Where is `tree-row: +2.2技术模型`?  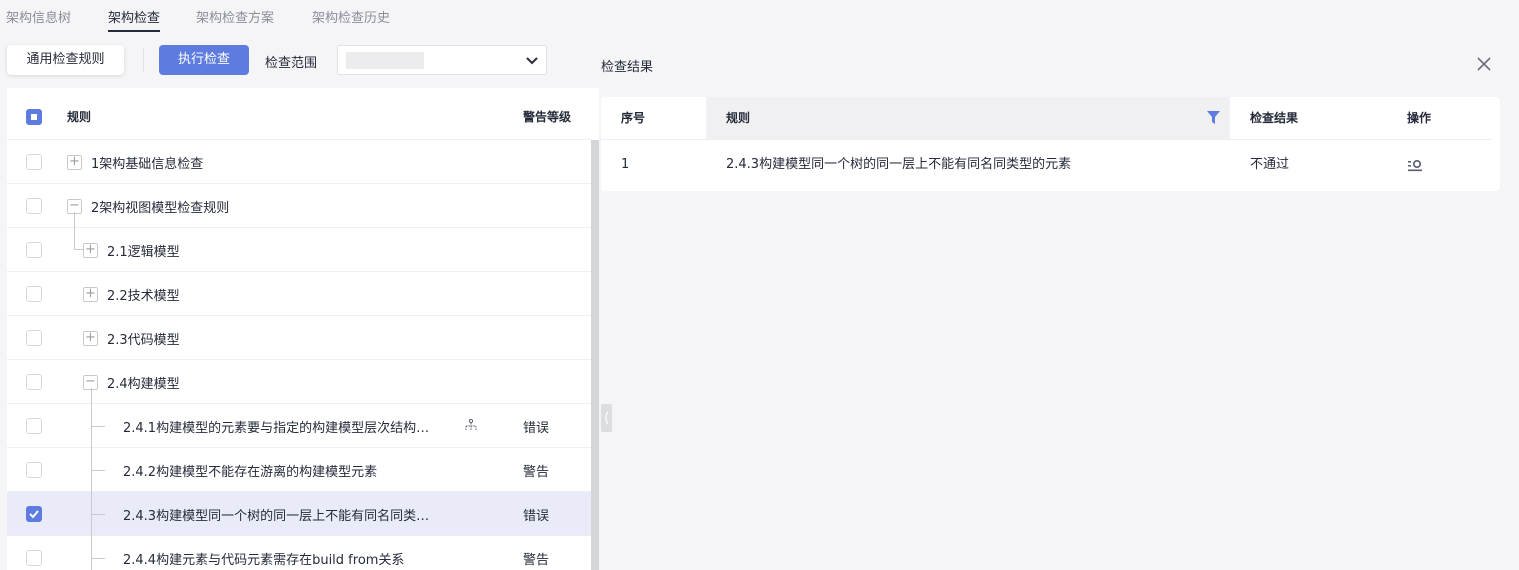
tree-row: +2.2技术模型 is located at coordinates (299, 293).